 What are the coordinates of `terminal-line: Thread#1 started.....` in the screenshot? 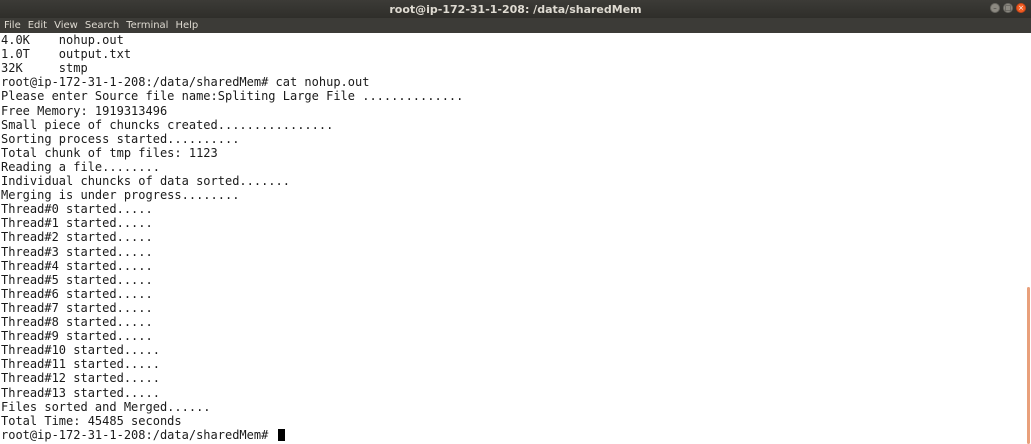 It's located at (77, 223).